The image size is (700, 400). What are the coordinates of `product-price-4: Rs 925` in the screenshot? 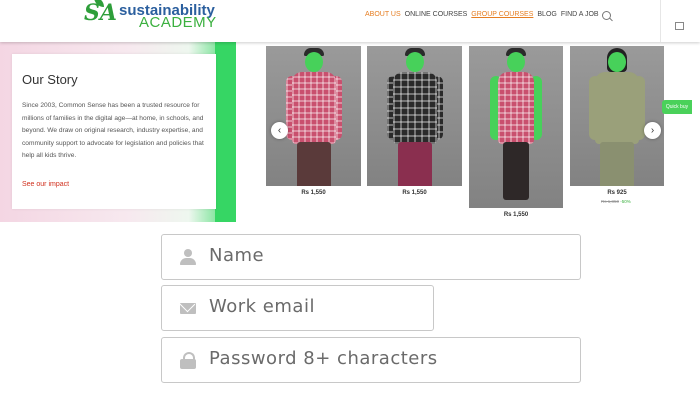 It's located at (617, 193).